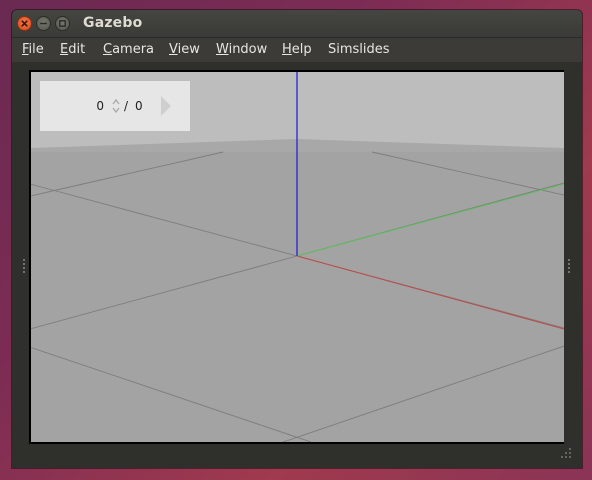  I want to click on menu-view: View, so click(184, 50).